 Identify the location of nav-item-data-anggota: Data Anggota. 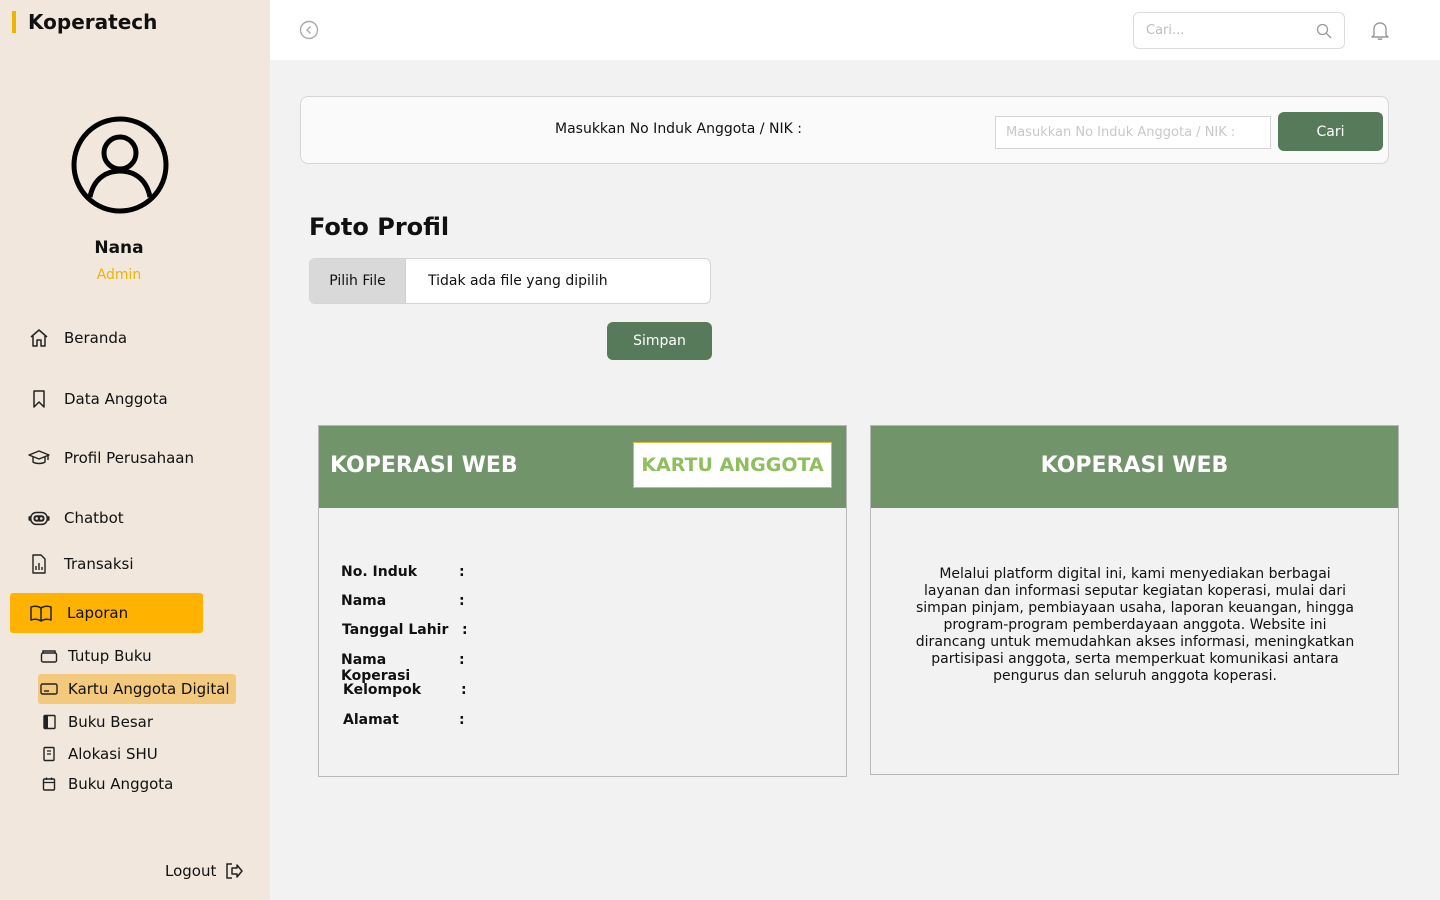
(106, 399).